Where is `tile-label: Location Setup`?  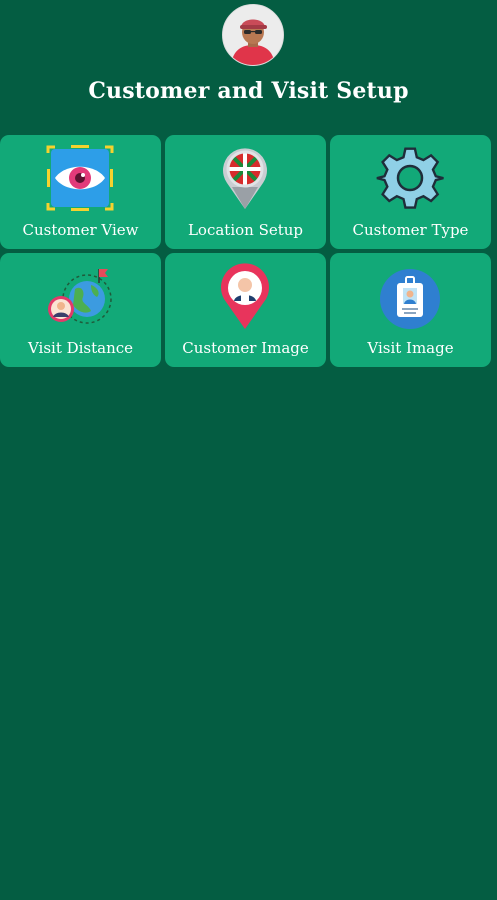 tile-label: Location Setup is located at coordinates (245, 230).